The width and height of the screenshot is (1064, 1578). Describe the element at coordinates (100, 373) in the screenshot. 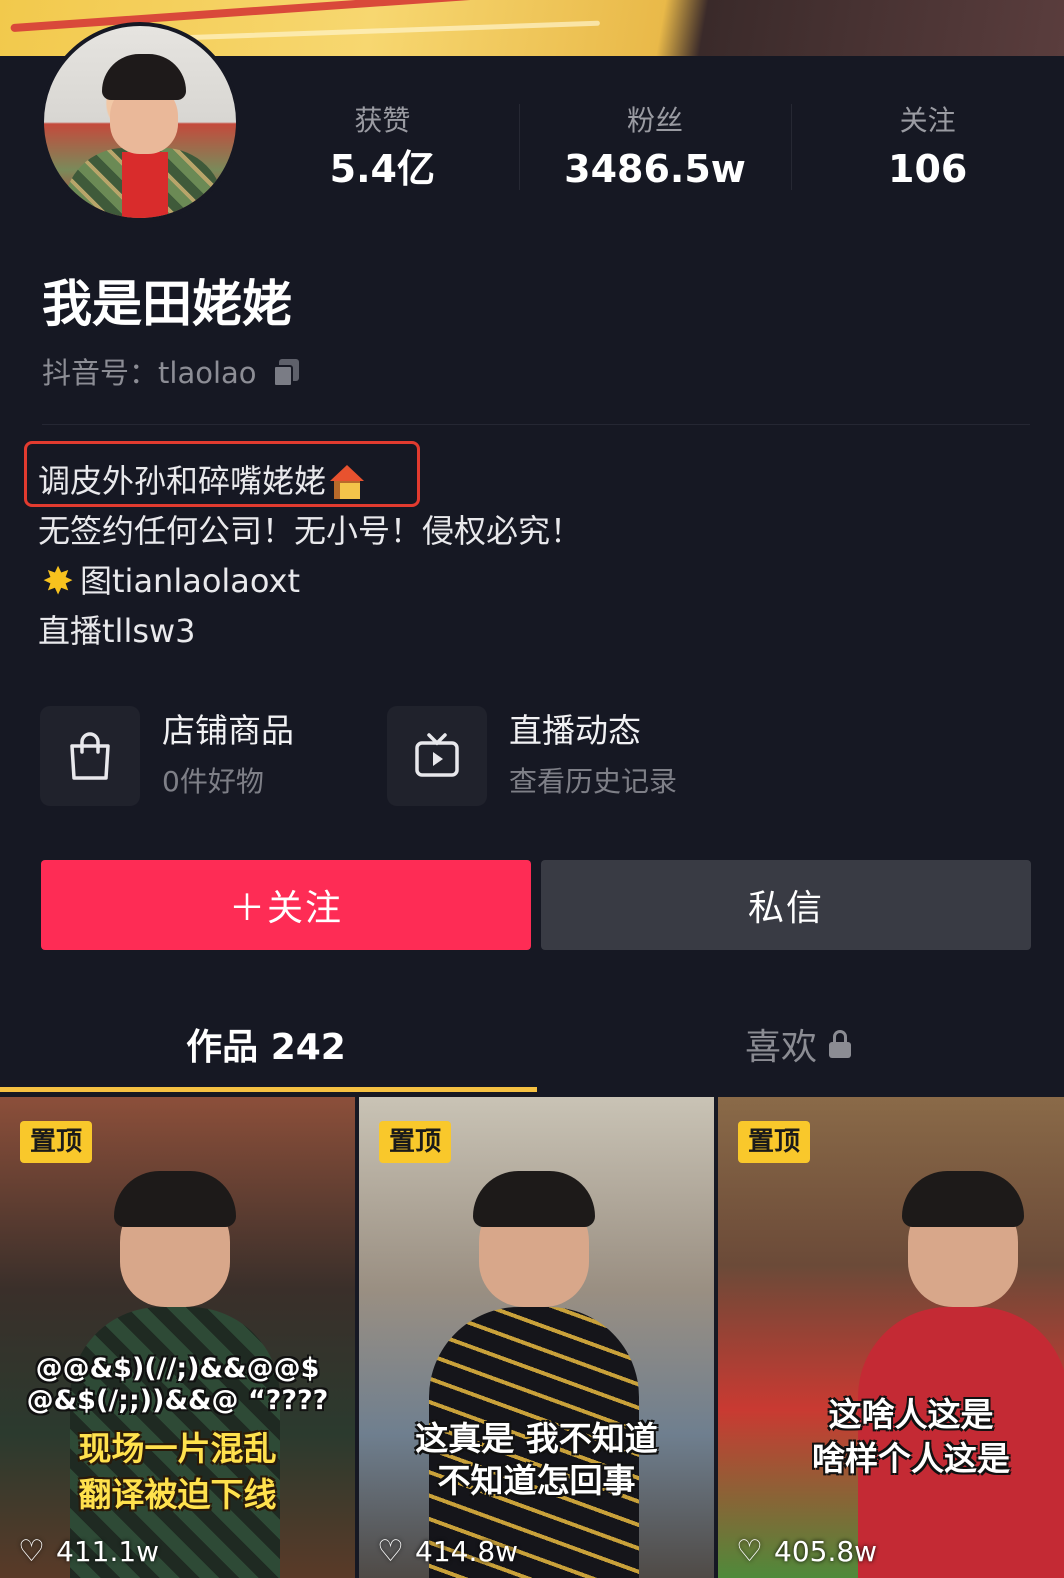

I see `profile-id-label: 抖音号：` at that location.